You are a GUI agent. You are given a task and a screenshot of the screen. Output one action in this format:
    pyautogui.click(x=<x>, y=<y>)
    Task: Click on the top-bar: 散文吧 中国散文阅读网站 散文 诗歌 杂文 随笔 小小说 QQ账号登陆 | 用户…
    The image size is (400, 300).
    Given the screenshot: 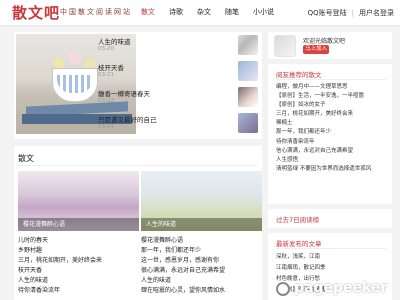 What is the action you would take?
    pyautogui.click(x=200, y=13)
    